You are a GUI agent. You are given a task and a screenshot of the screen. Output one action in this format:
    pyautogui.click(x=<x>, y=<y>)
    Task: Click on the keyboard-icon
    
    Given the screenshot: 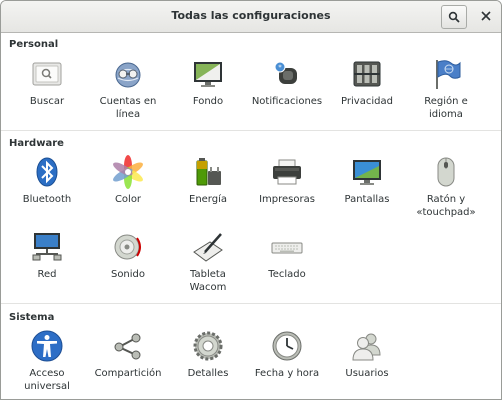 What is the action you would take?
    pyautogui.click(x=287, y=248)
    